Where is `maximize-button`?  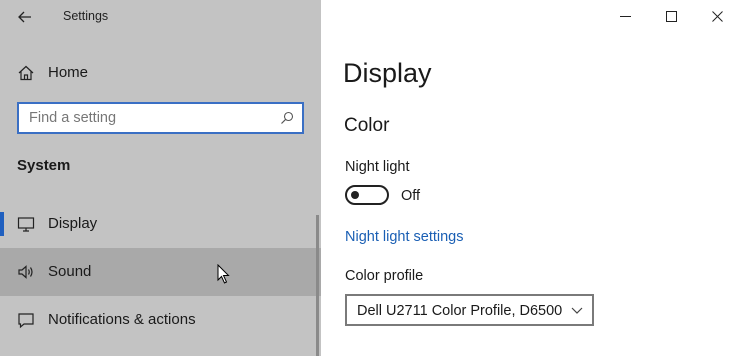
maximize-button is located at coordinates (671, 16).